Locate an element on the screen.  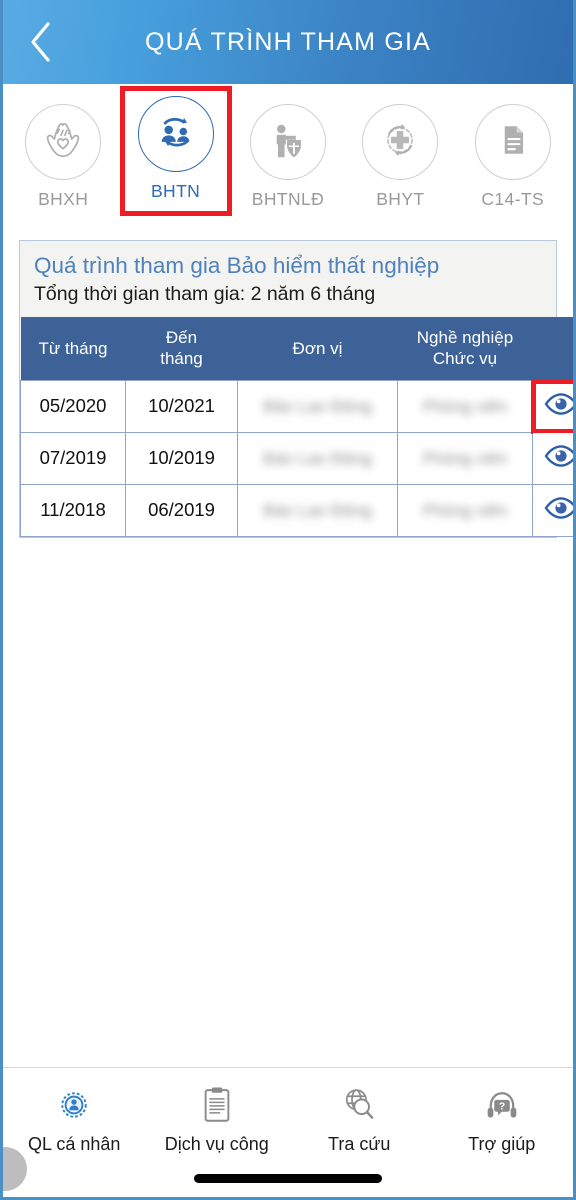
nav-item-dich-vu-cong: Dịch vụ công is located at coordinates (217, 1118).